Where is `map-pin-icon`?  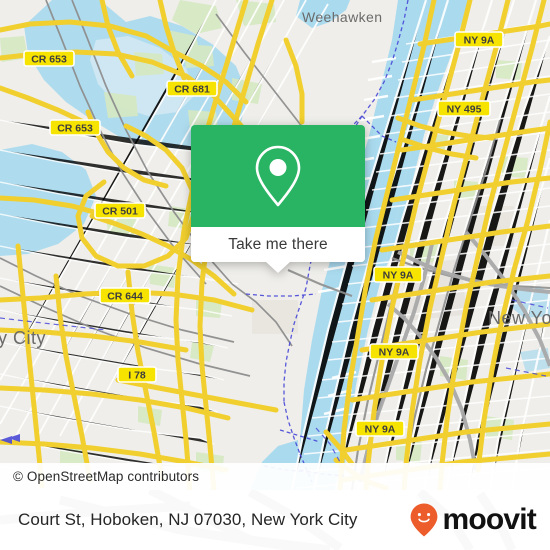
map-pin-icon is located at coordinates (278, 176).